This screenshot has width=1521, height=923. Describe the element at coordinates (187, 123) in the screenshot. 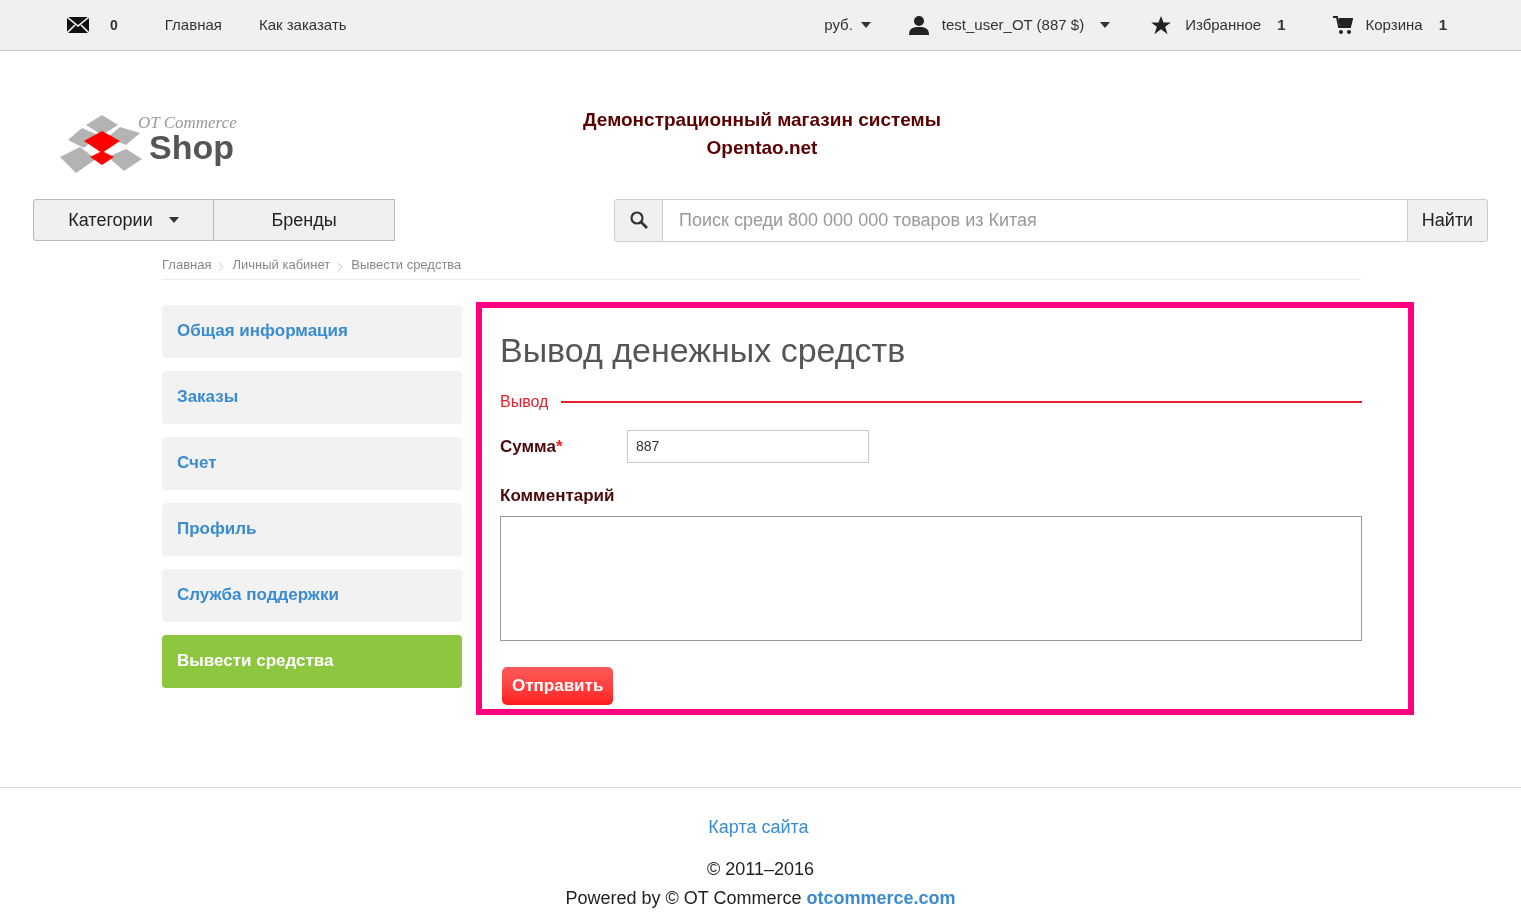

I see `logo-tagline: OT Commerce` at that location.